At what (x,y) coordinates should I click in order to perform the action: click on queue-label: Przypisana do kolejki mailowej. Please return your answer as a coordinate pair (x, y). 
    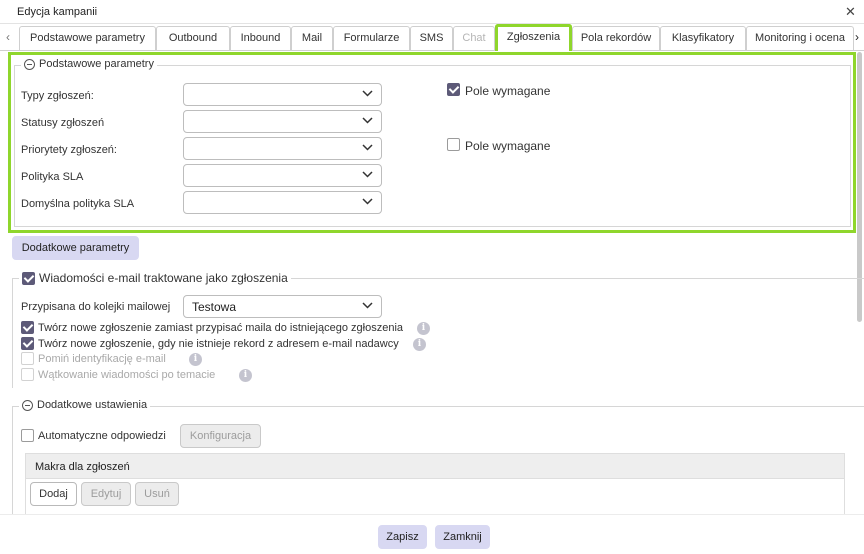
    Looking at the image, I should click on (96, 307).